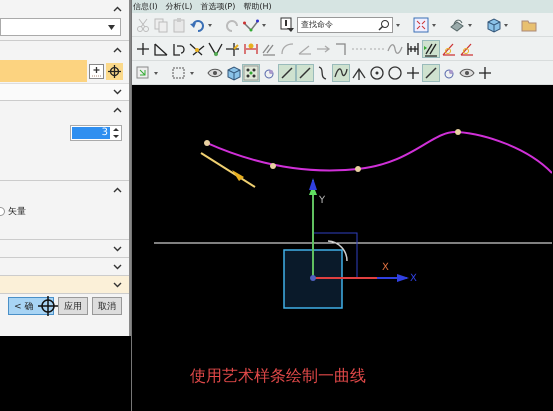 Image resolution: width=553 pixels, height=411 pixels. What do you see at coordinates (17, 212) in the screenshot?
I see `radio-label: 矢量` at bounding box center [17, 212].